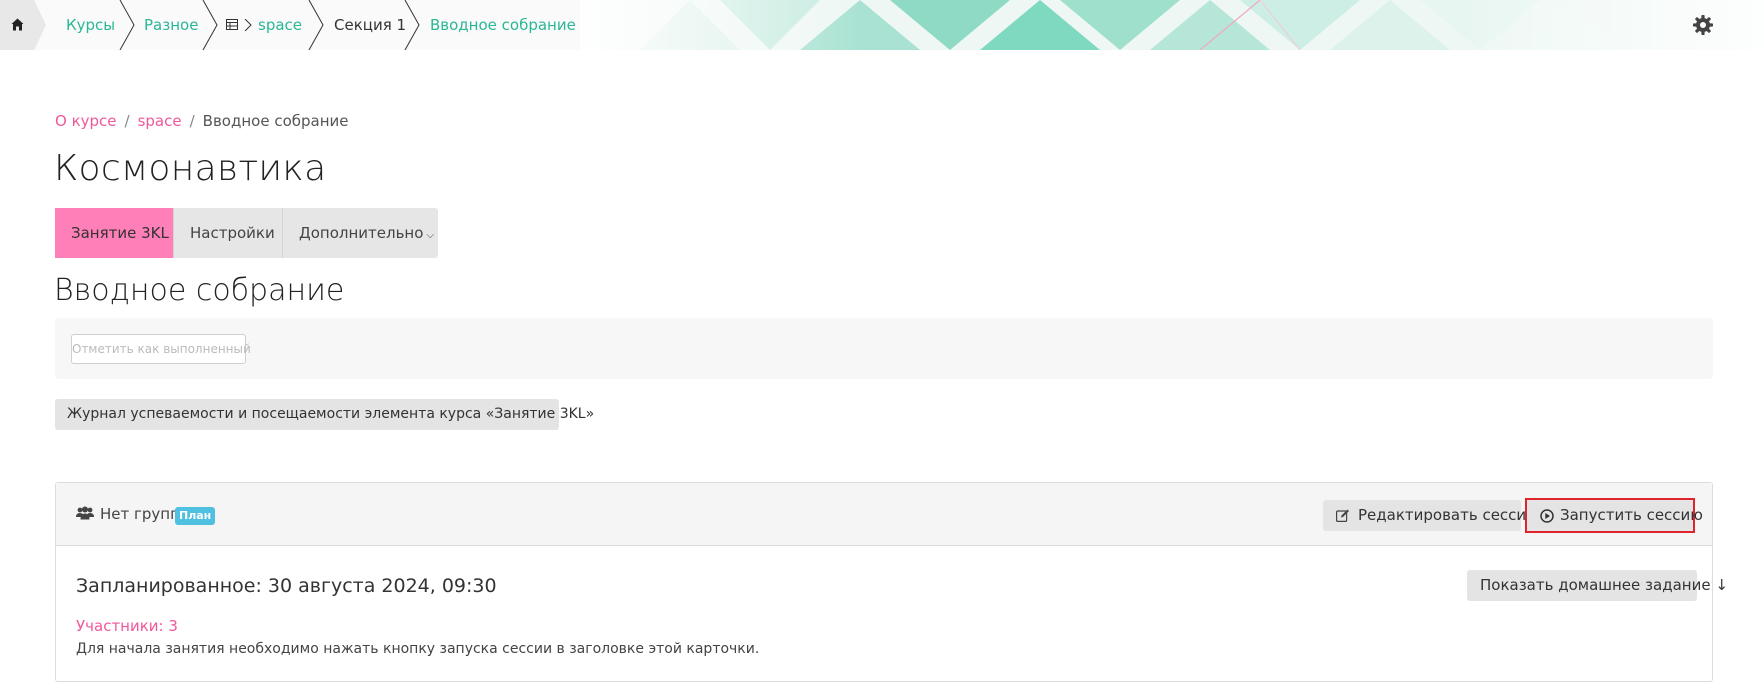  I want to click on status-badge: План, so click(195, 516).